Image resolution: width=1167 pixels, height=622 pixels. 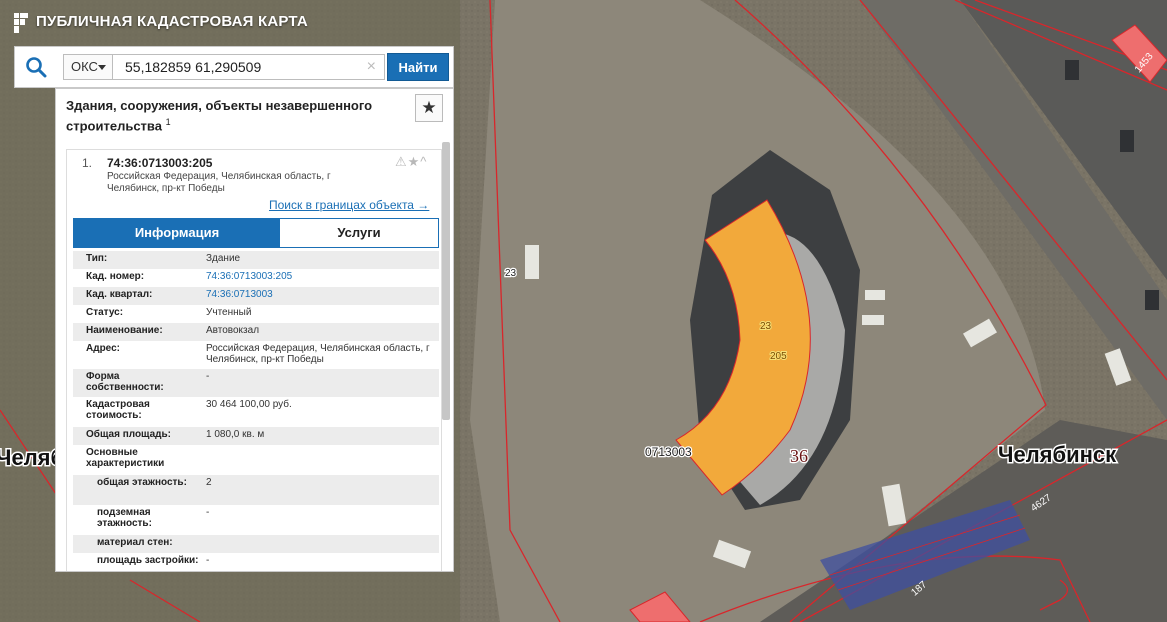 I want to click on star-icon: ★, so click(x=429, y=107).